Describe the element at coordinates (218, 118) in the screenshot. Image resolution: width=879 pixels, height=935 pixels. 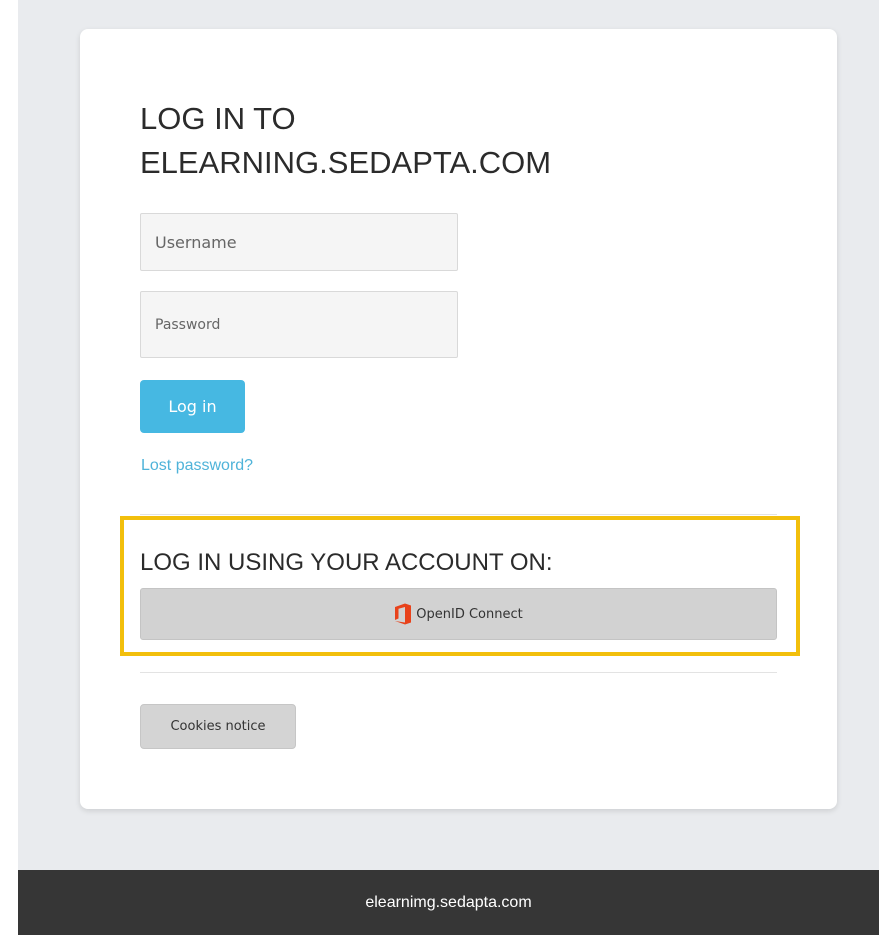
I see `title-line-1: LOG IN TO` at that location.